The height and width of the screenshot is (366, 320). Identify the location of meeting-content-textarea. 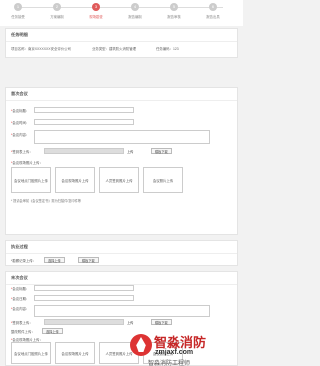
(122, 137).